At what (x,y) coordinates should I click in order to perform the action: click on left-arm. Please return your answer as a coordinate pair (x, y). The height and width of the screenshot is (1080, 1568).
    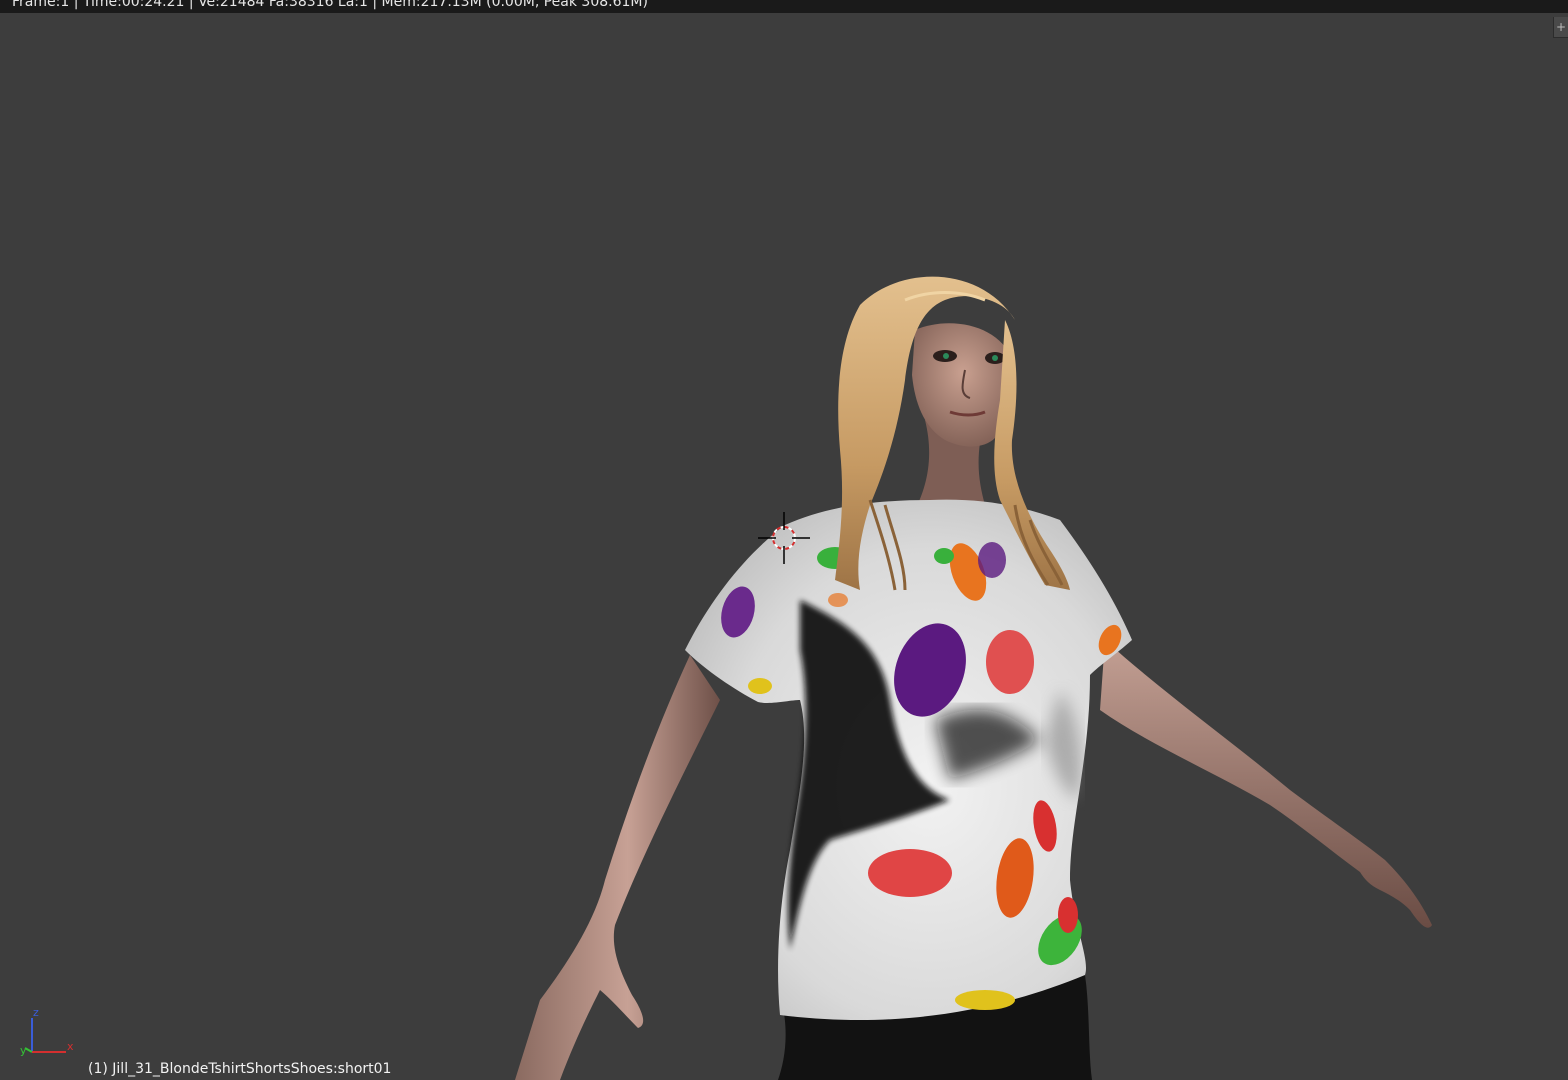
    Looking at the image, I should click on (617, 867).